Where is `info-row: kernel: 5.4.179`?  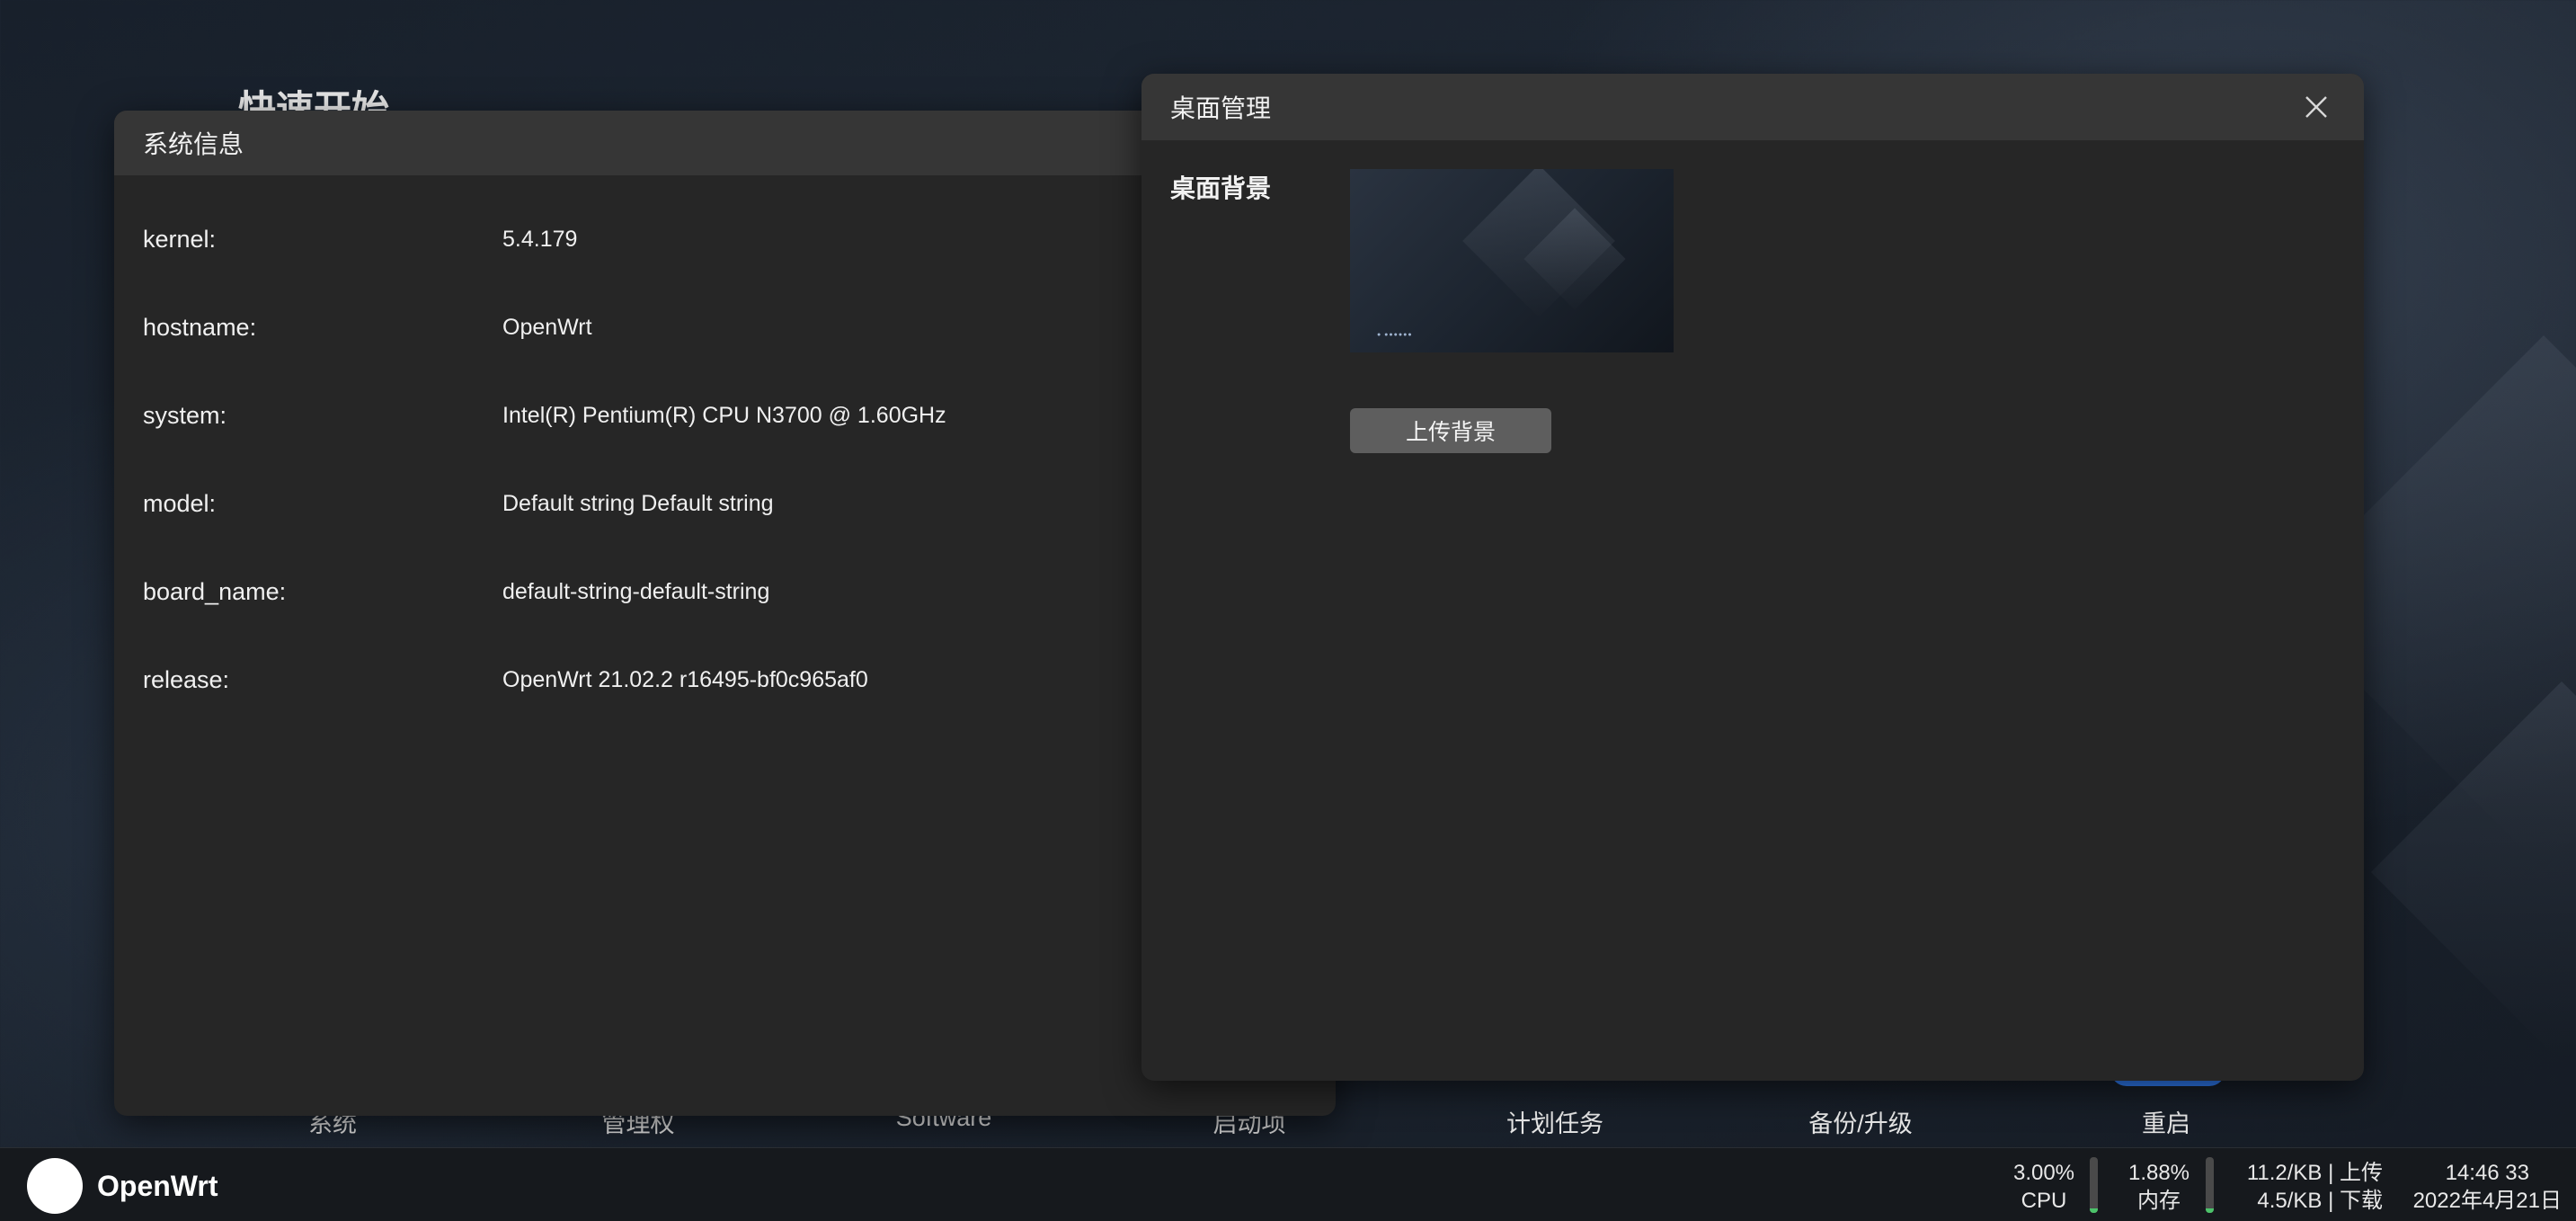 info-row: kernel: 5.4.179 is located at coordinates (725, 239).